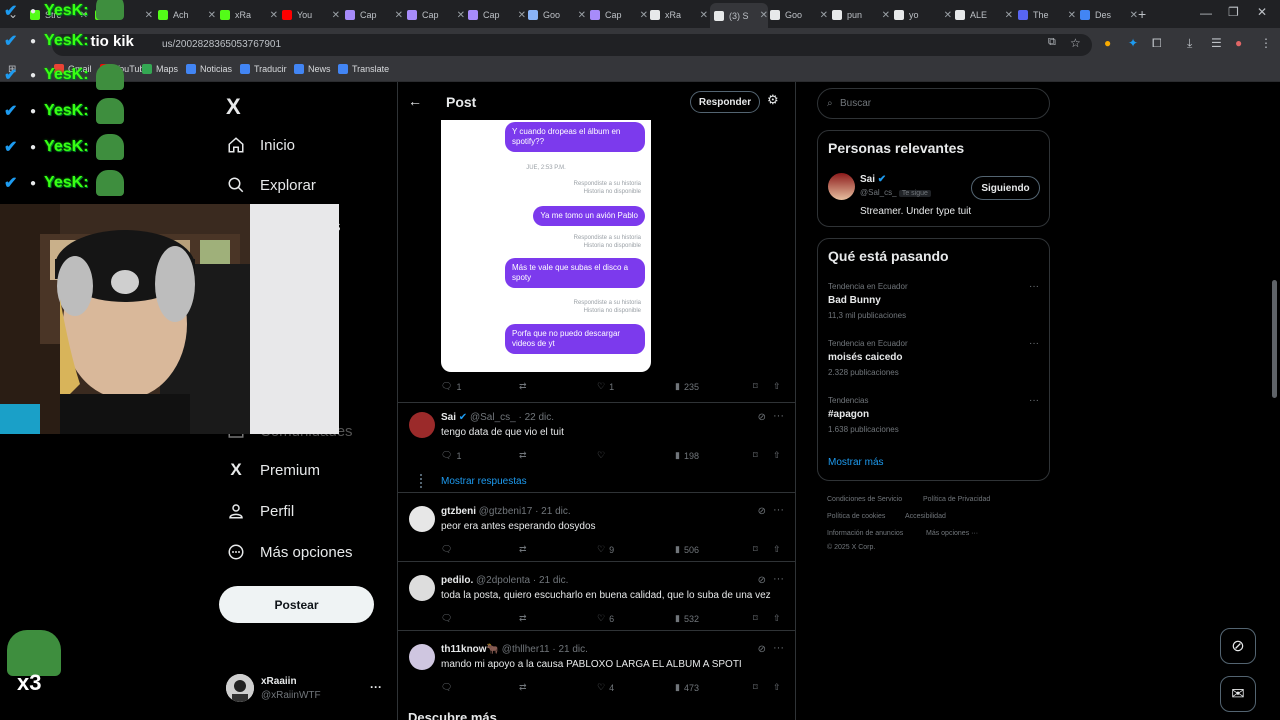  What do you see at coordinates (687, 549) in the screenshot?
I see `views-action: ▮ 506` at bounding box center [687, 549].